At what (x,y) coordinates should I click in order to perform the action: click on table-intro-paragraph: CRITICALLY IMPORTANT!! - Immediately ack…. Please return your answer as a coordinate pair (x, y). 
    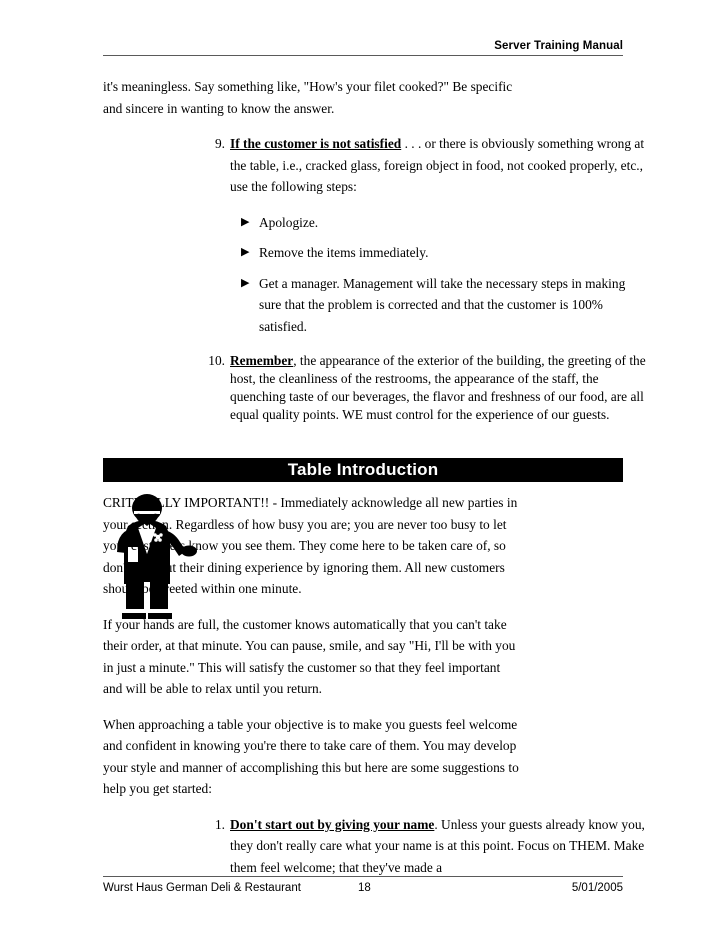
    Looking at the image, I should click on (310, 545).